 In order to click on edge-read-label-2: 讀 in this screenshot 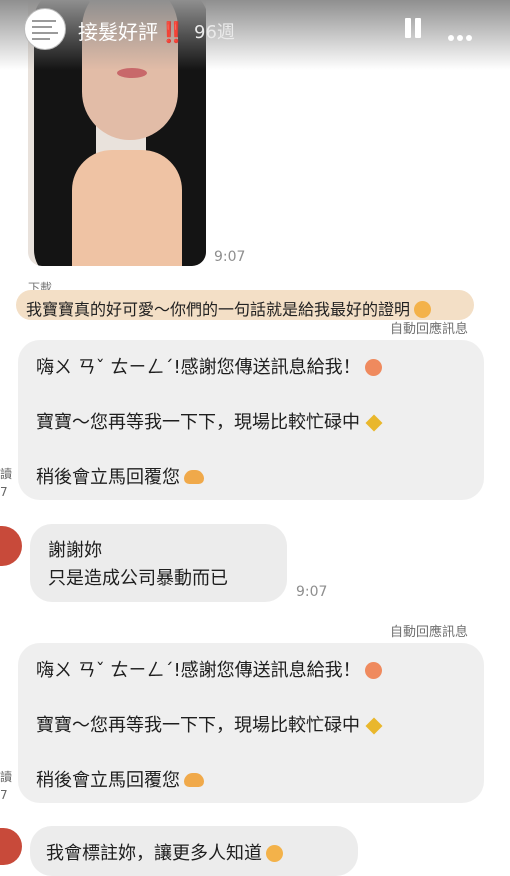, I will do `click(6, 777)`.